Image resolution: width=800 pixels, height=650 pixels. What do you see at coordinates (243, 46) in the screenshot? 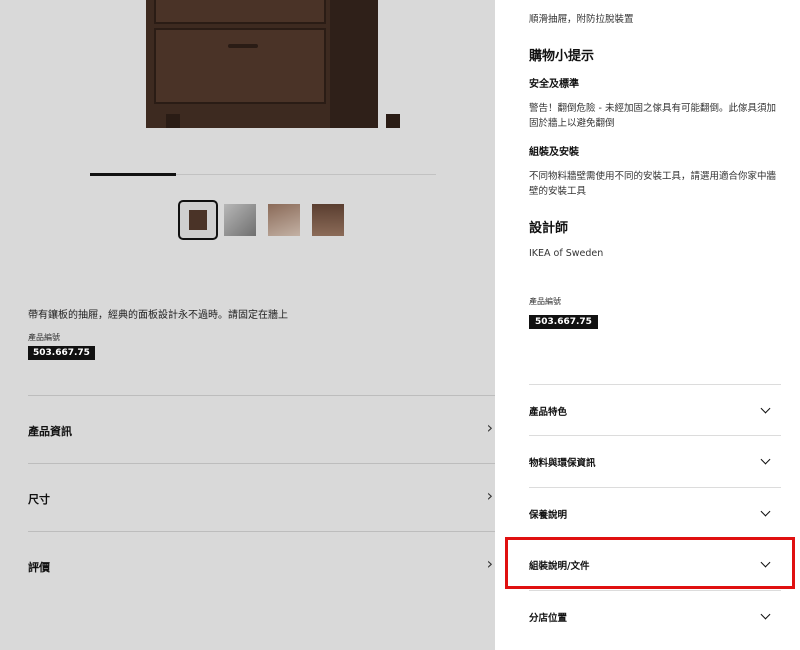
I see `drawer-handle` at bounding box center [243, 46].